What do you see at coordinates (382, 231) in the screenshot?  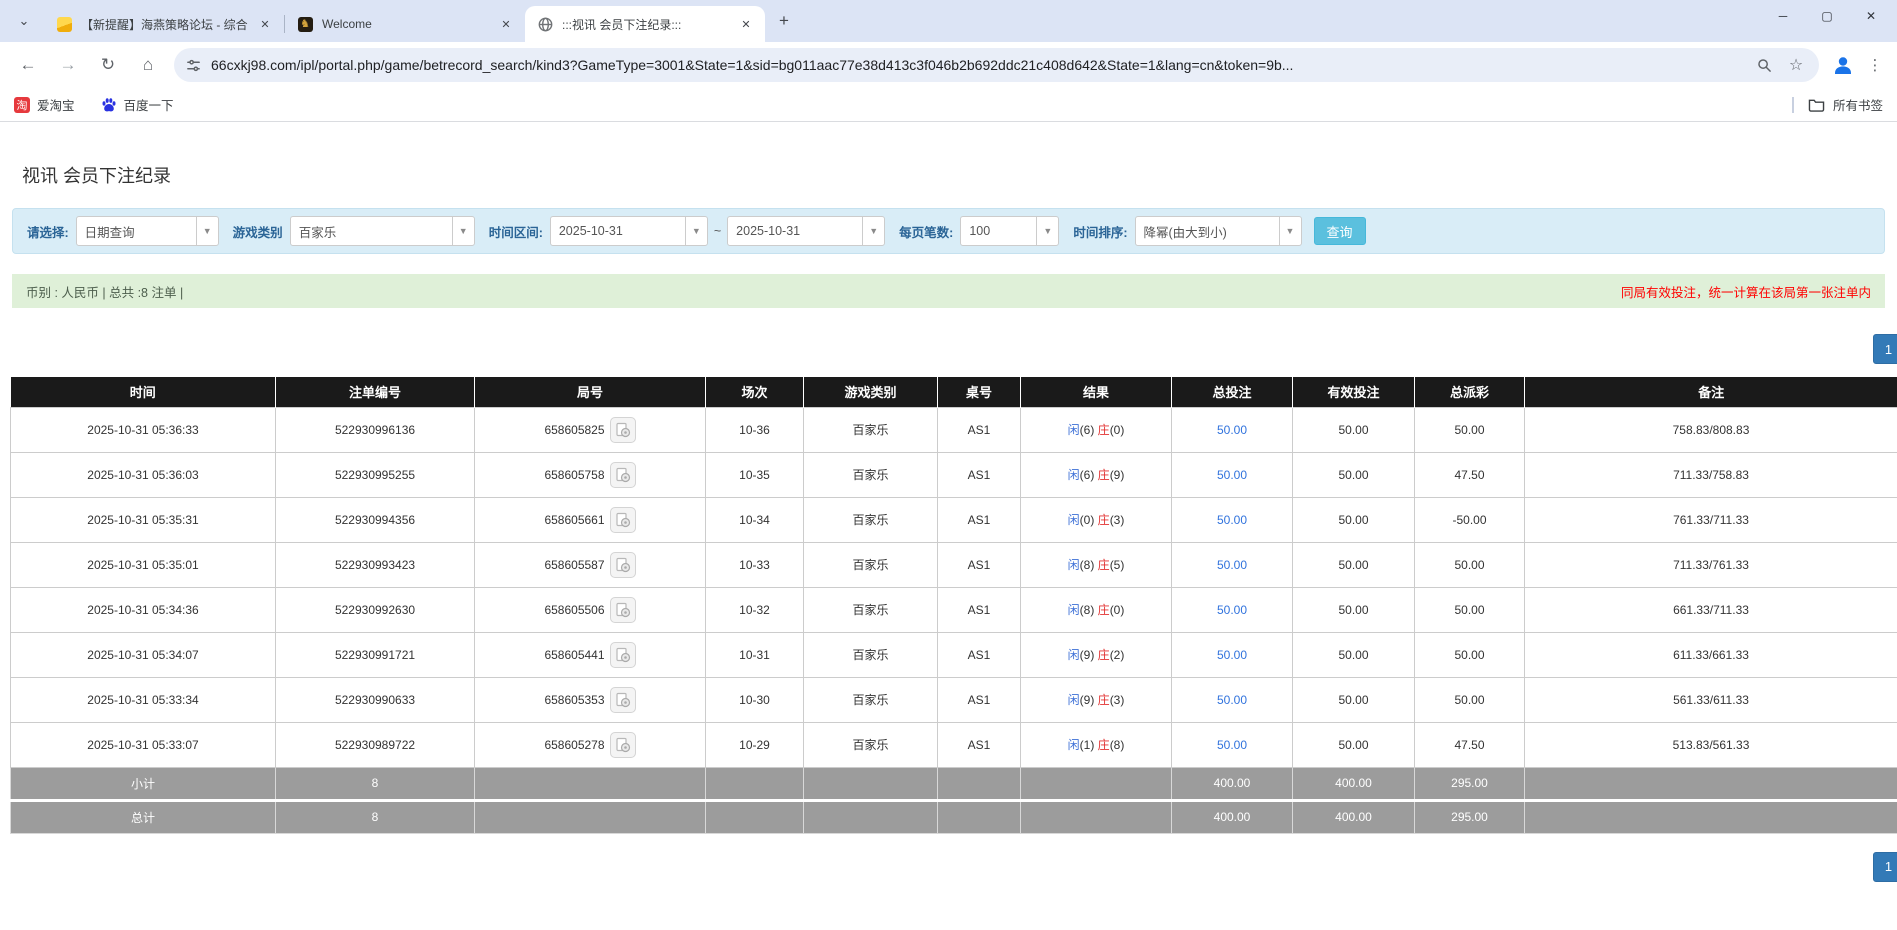 I see `game-type-select: 百家乐 ▼` at bounding box center [382, 231].